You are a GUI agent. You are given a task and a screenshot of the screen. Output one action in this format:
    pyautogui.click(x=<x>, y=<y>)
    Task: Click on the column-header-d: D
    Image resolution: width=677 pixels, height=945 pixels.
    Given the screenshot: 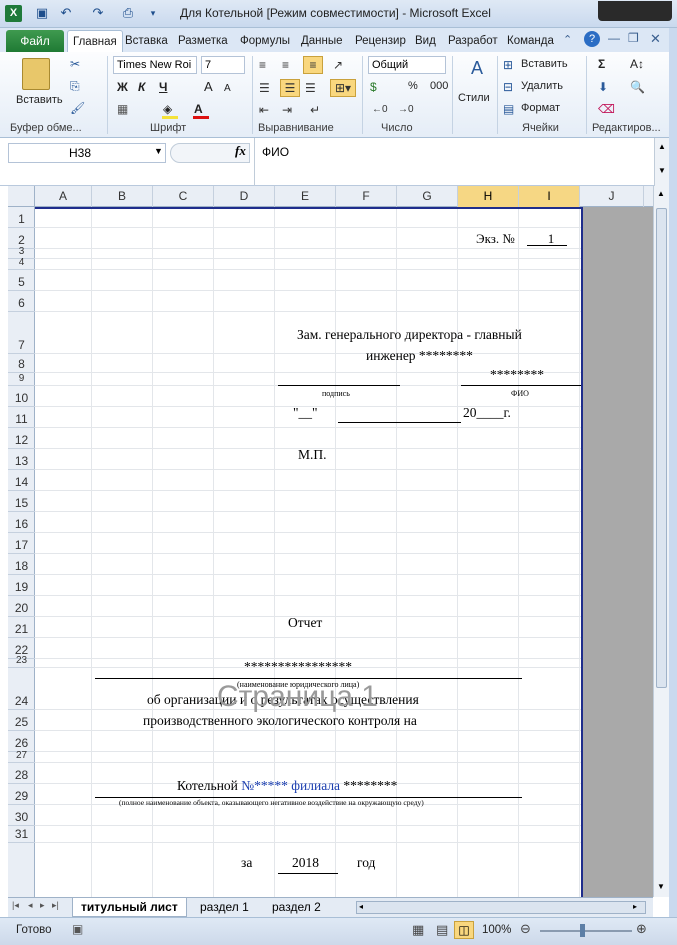 What is the action you would take?
    pyautogui.click(x=244, y=196)
    